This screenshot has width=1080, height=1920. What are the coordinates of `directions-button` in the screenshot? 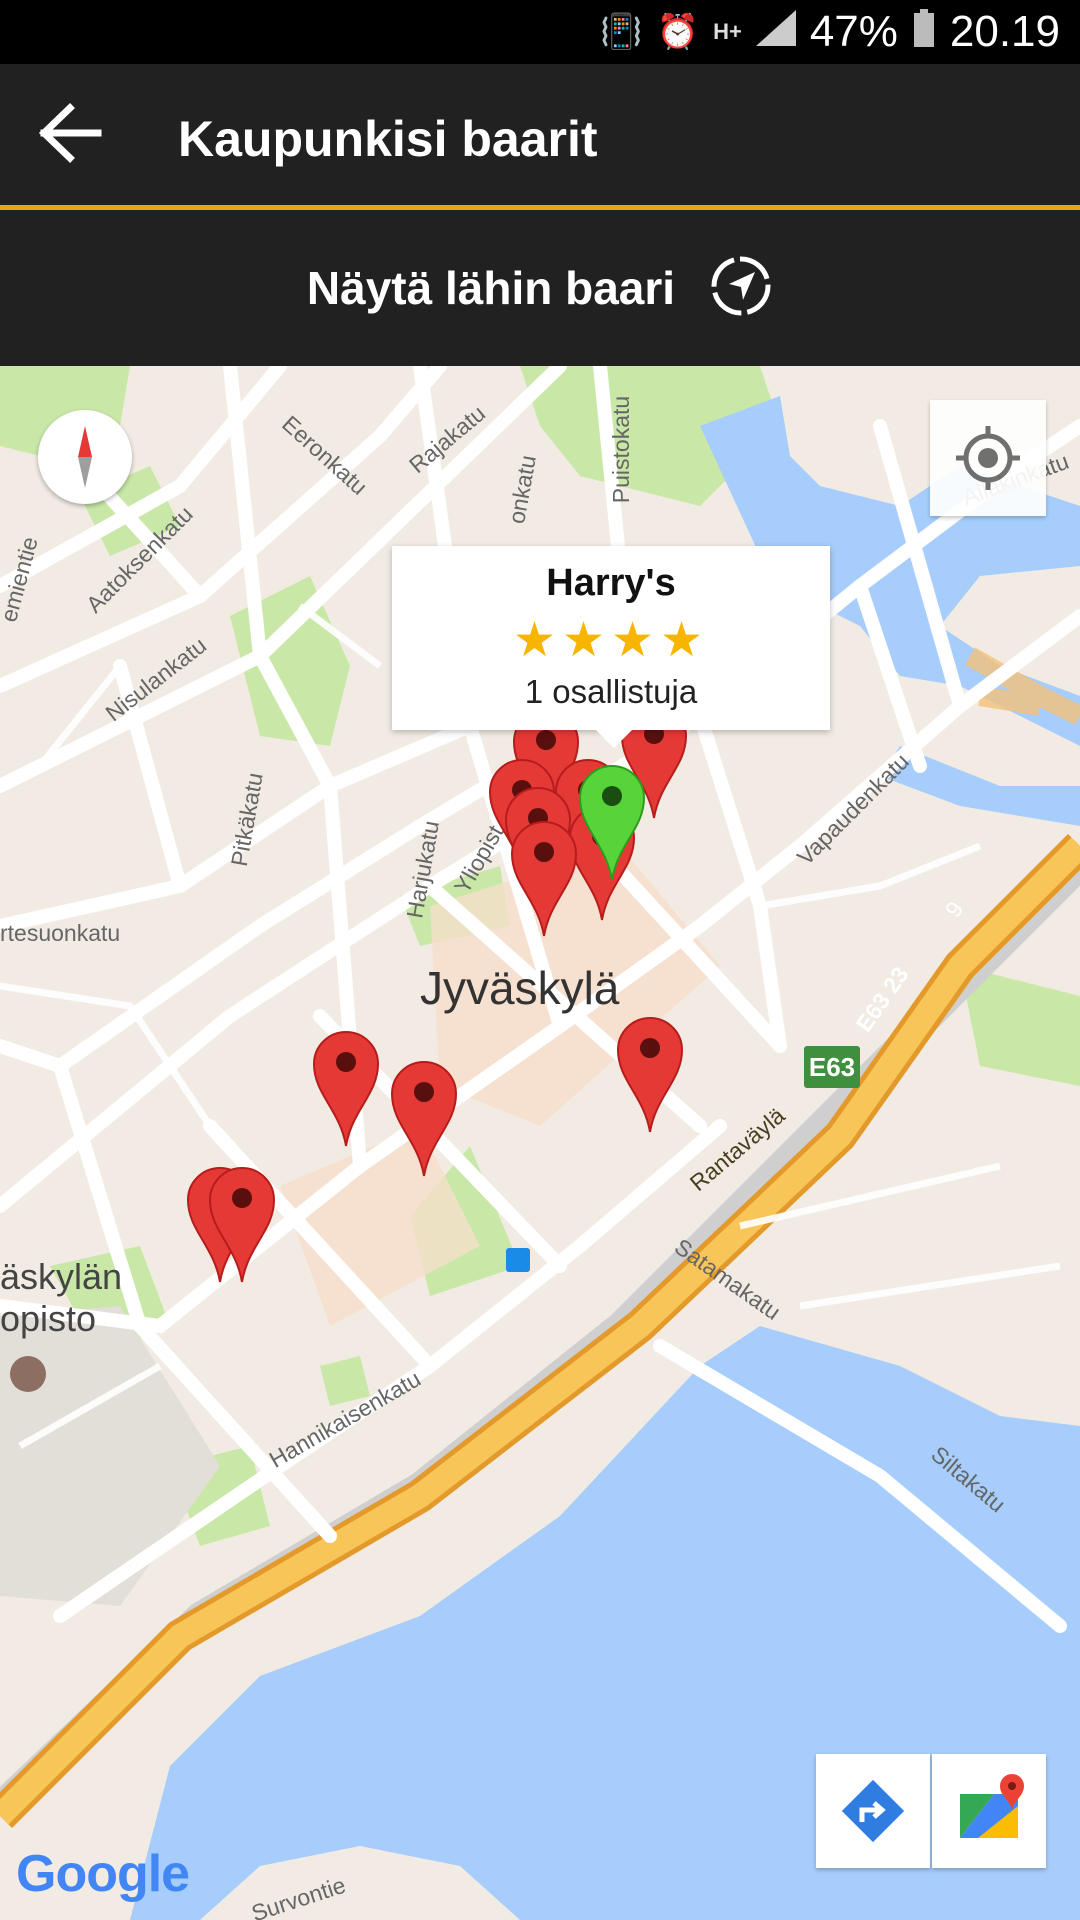 It's located at (873, 1811).